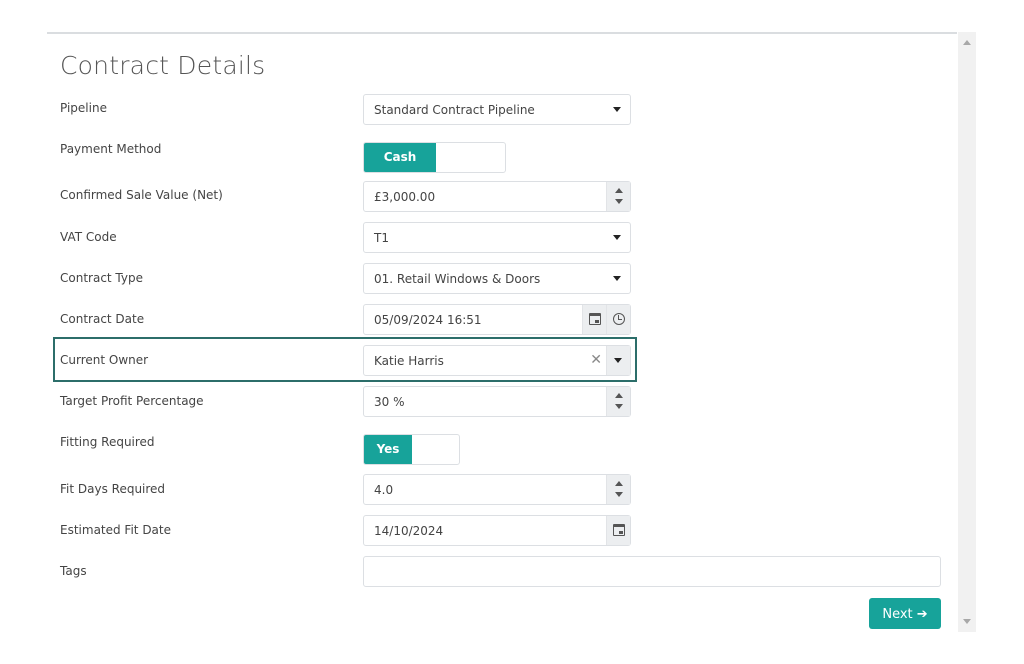 Image resolution: width=1024 pixels, height=664 pixels. I want to click on tags-input, so click(652, 571).